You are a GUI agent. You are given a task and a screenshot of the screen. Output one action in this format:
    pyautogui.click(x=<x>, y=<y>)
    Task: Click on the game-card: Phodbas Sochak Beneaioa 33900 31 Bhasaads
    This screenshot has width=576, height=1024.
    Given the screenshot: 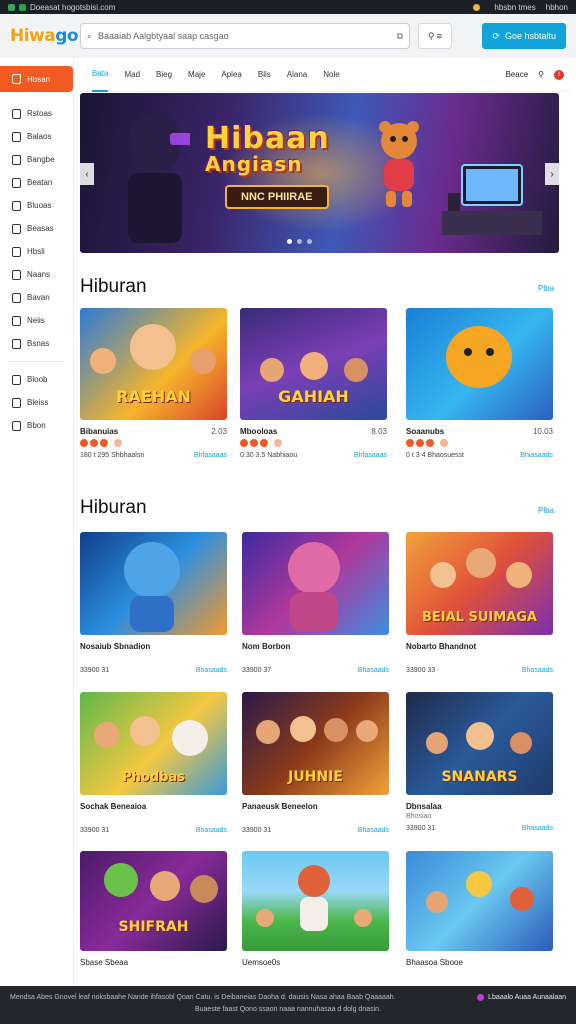 What is the action you would take?
    pyautogui.click(x=153, y=763)
    